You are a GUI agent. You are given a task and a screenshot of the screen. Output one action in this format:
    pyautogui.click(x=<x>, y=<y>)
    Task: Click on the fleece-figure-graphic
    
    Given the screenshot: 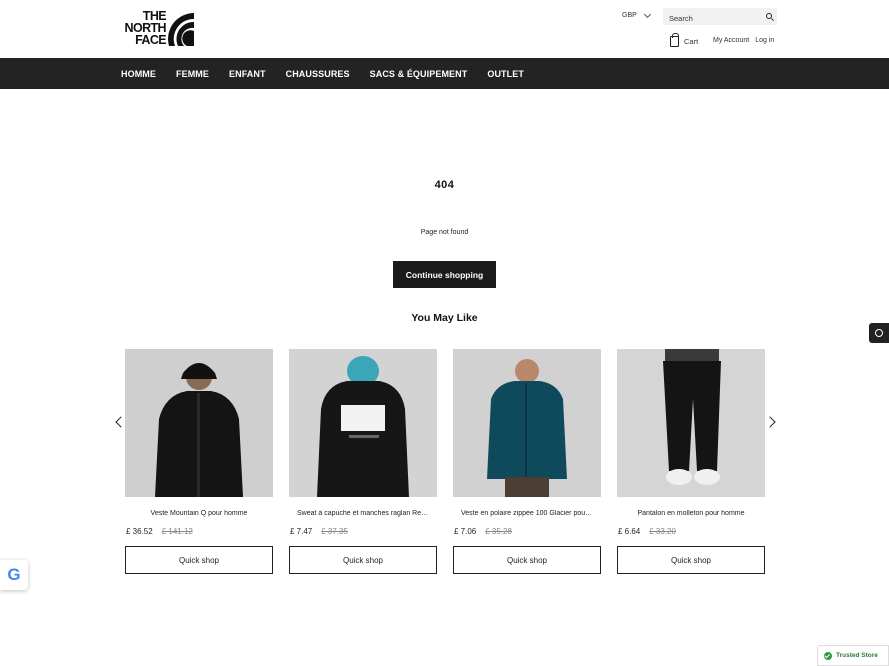 What is the action you would take?
    pyautogui.click(x=527, y=423)
    